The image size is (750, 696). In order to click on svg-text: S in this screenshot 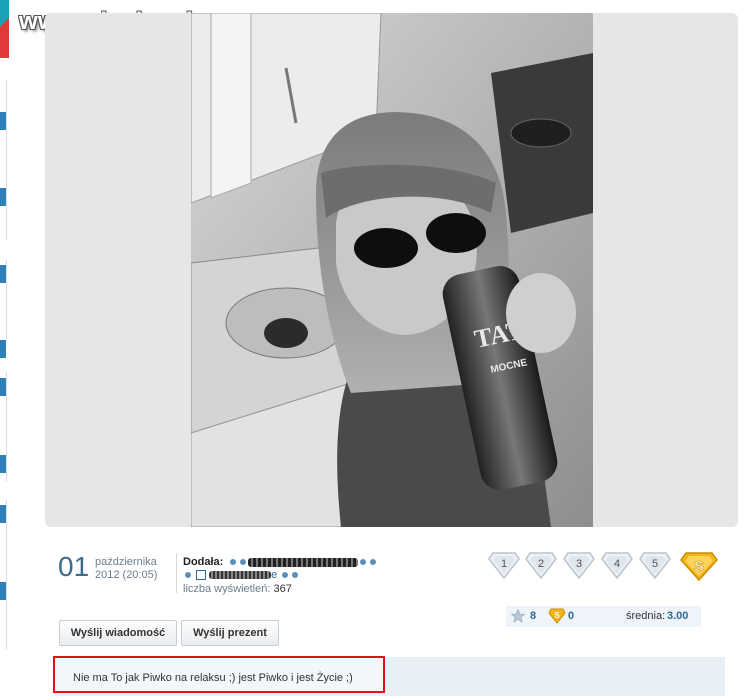, I will do `click(557, 615)`.